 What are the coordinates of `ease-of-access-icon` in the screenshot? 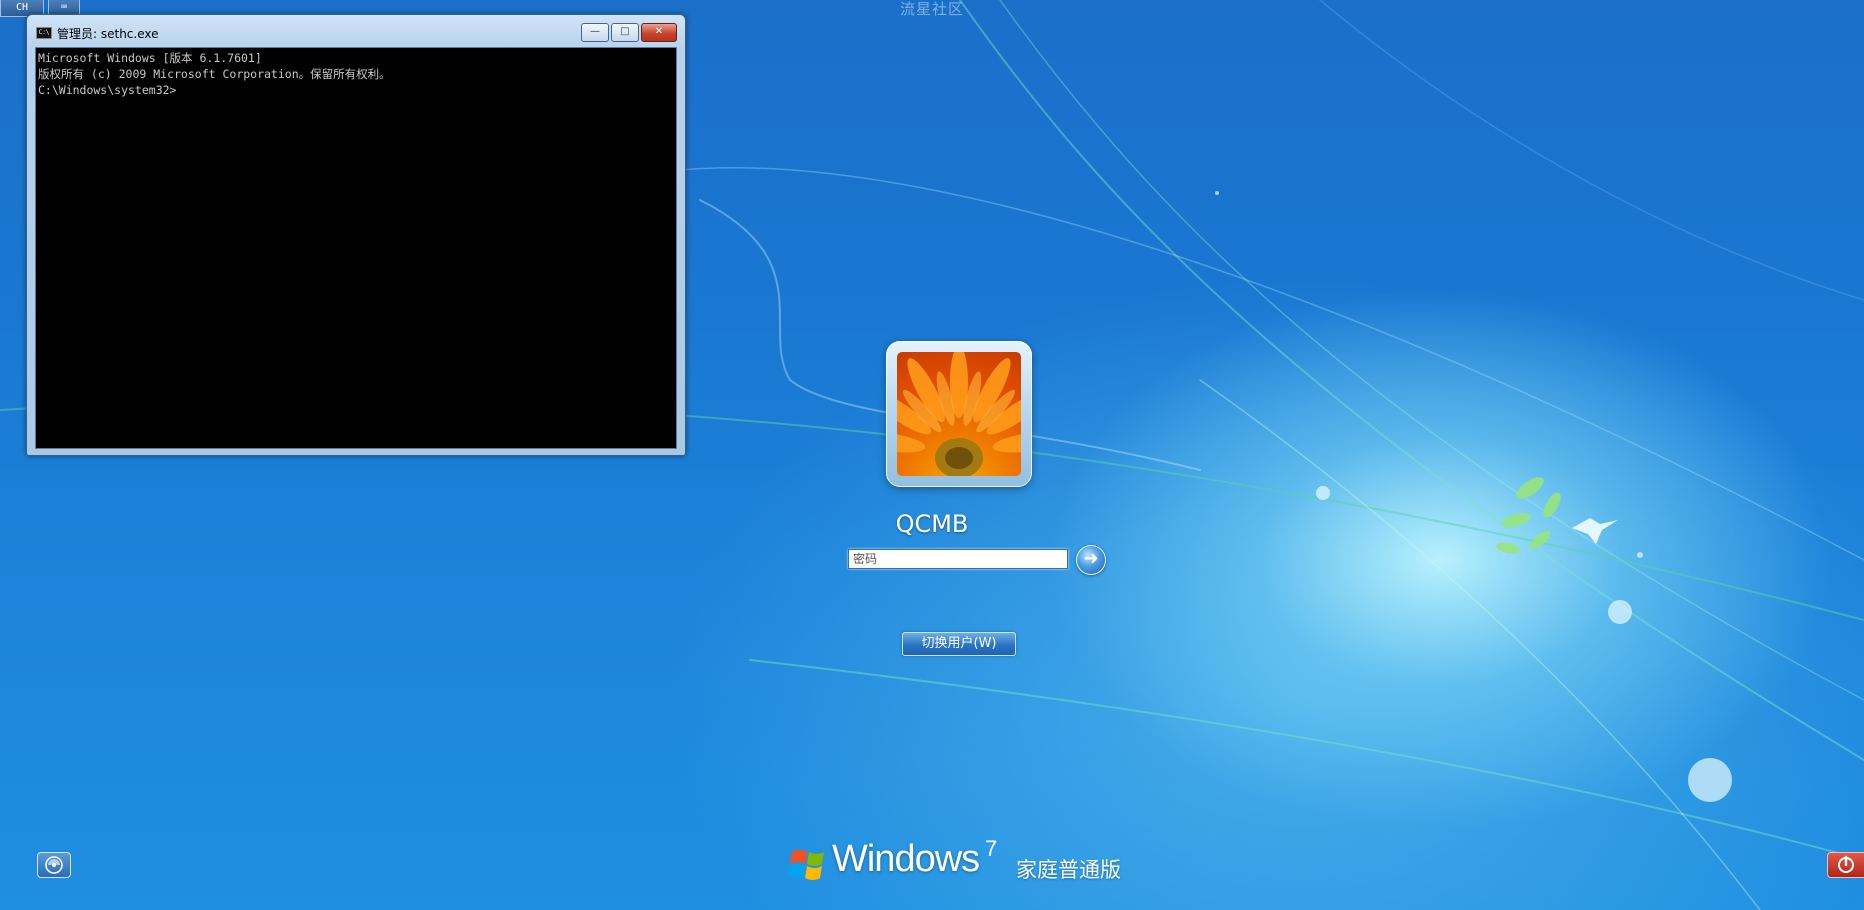 It's located at (54, 865).